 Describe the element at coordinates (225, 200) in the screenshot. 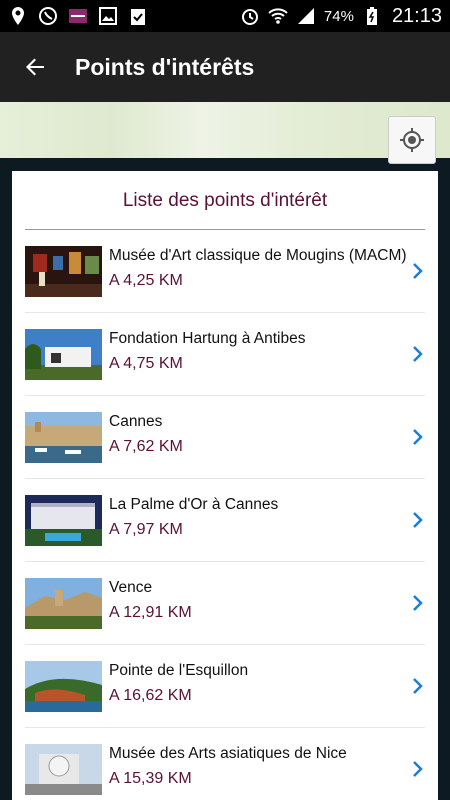

I see `list-title: Liste des points d'intérêt` at that location.